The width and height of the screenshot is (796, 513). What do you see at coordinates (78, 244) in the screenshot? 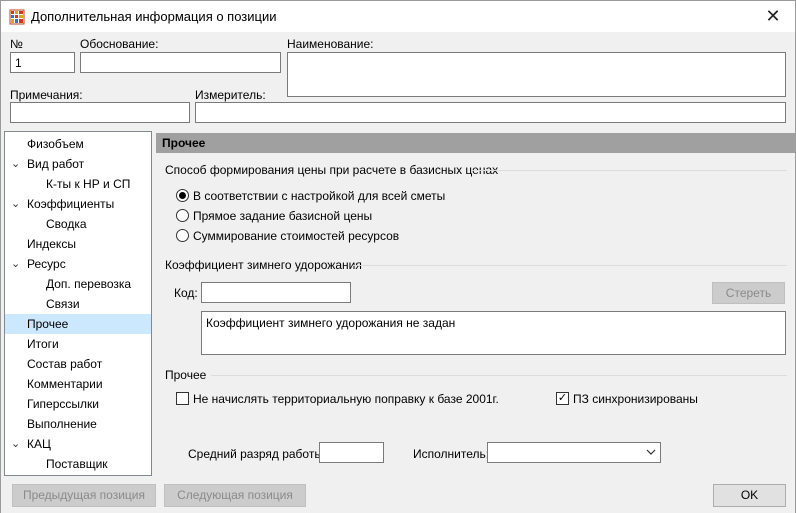
I see `tree-item: Индексы` at bounding box center [78, 244].